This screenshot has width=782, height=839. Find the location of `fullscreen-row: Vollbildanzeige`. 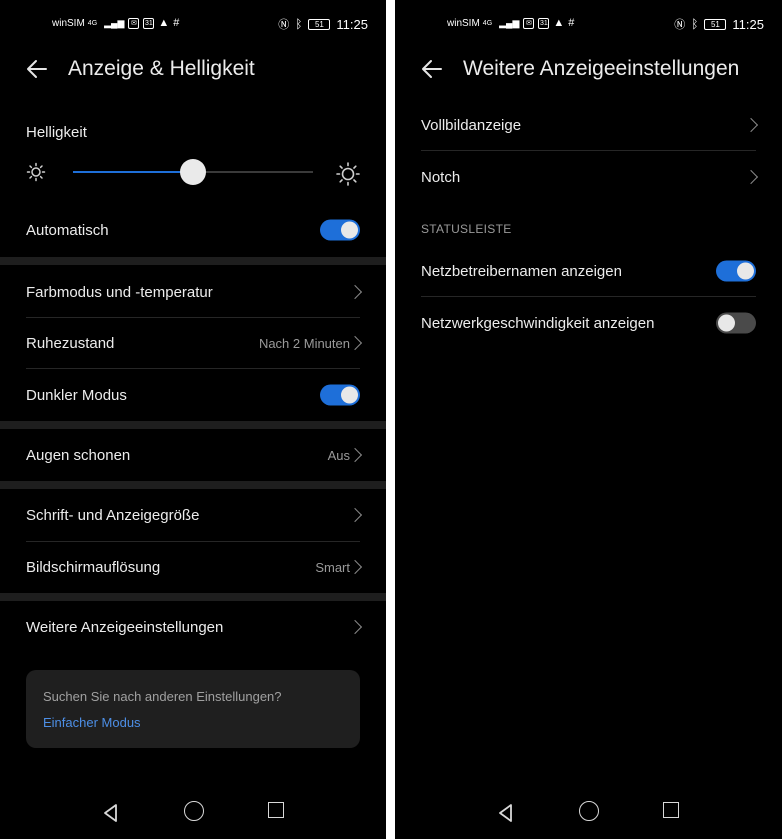

fullscreen-row: Vollbildanzeige is located at coordinates (590, 125).